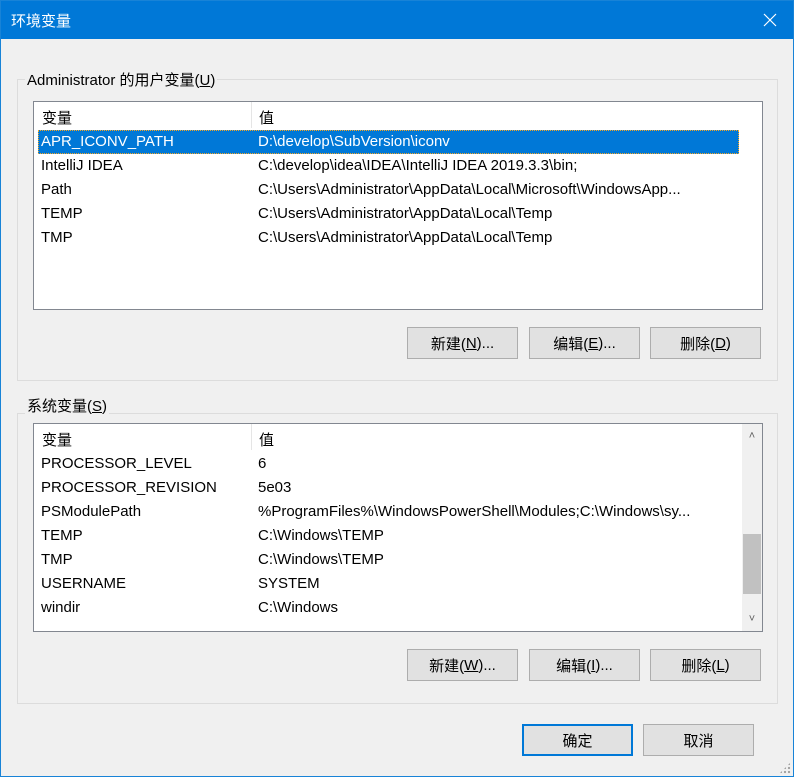 The image size is (794, 777). What do you see at coordinates (388, 584) in the screenshot?
I see `list-item: USERNAME SYSTEM` at bounding box center [388, 584].